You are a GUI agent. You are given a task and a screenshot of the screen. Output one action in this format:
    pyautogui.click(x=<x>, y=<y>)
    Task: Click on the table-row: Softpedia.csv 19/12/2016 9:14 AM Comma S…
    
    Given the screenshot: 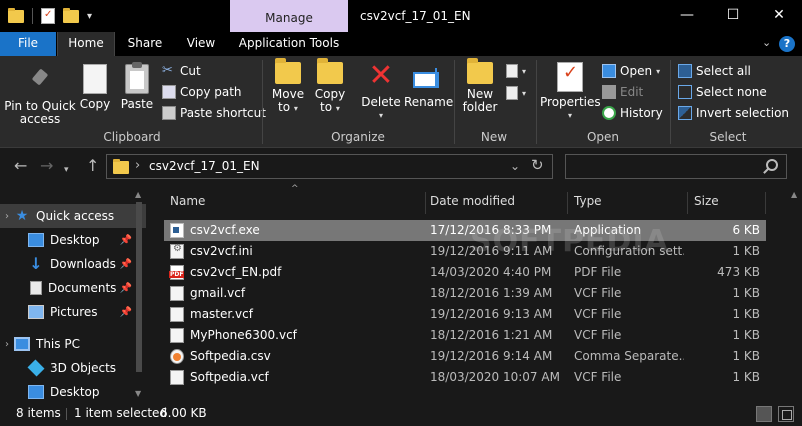 What is the action you would take?
    pyautogui.click(x=465, y=356)
    